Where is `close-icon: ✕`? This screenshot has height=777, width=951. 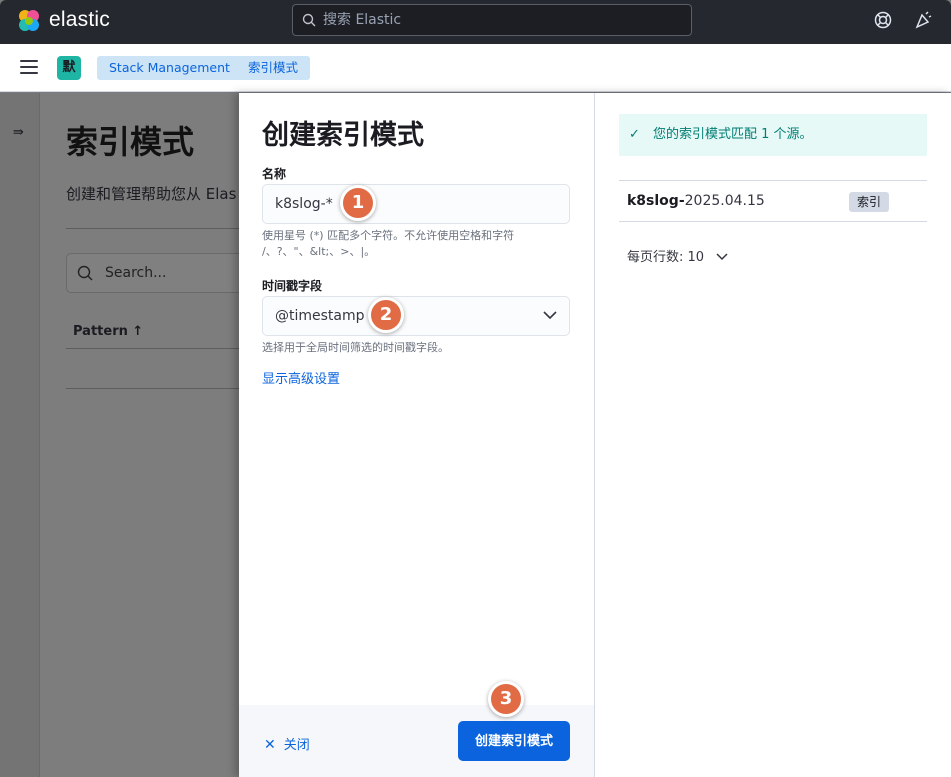
close-icon: ✕ is located at coordinates (270, 745).